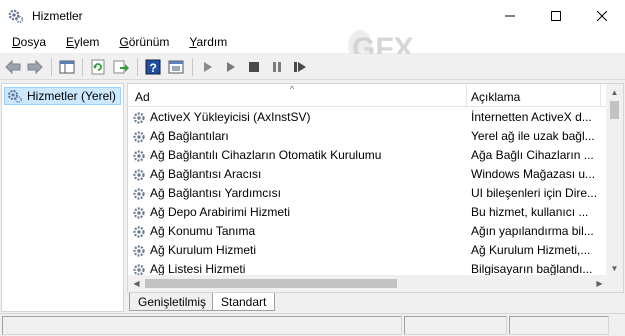 This screenshot has width=625, height=336. Describe the element at coordinates (13, 67) in the screenshot. I see `back-button` at that location.